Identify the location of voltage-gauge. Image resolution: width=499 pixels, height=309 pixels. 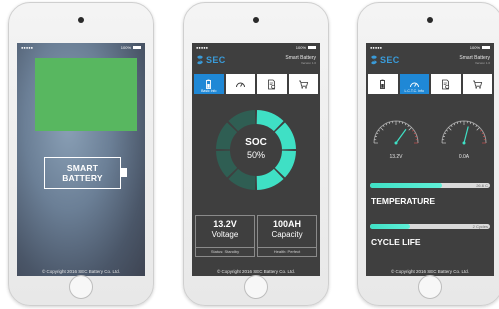
(396, 132).